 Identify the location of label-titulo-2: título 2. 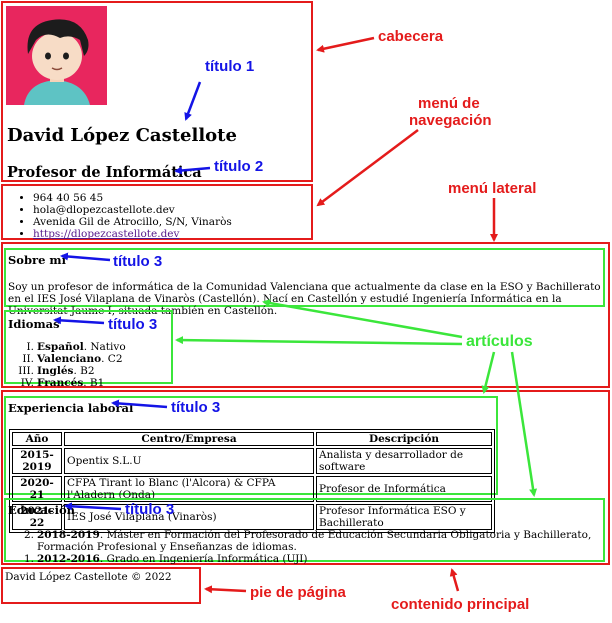
(239, 166).